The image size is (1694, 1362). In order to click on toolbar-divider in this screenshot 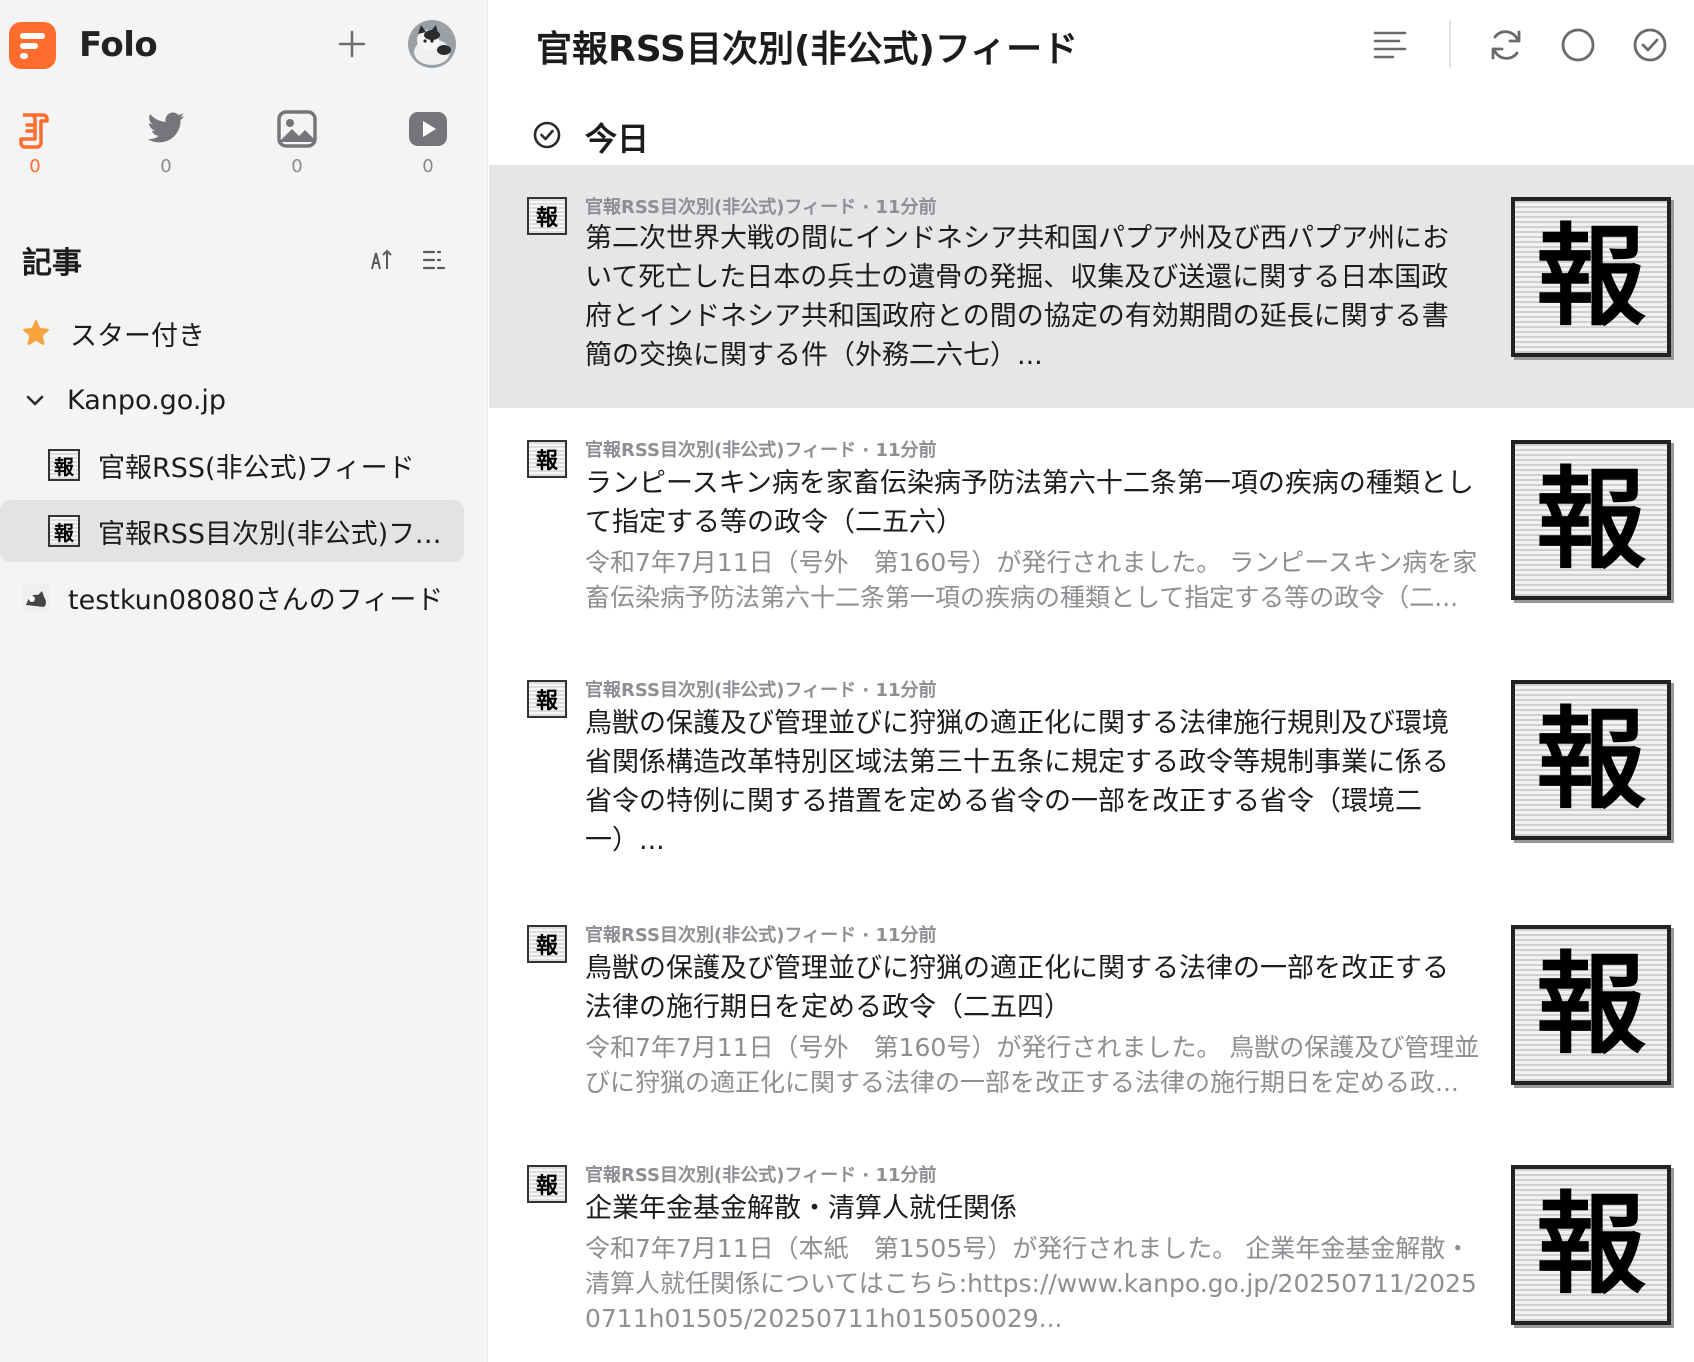, I will do `click(1450, 44)`.